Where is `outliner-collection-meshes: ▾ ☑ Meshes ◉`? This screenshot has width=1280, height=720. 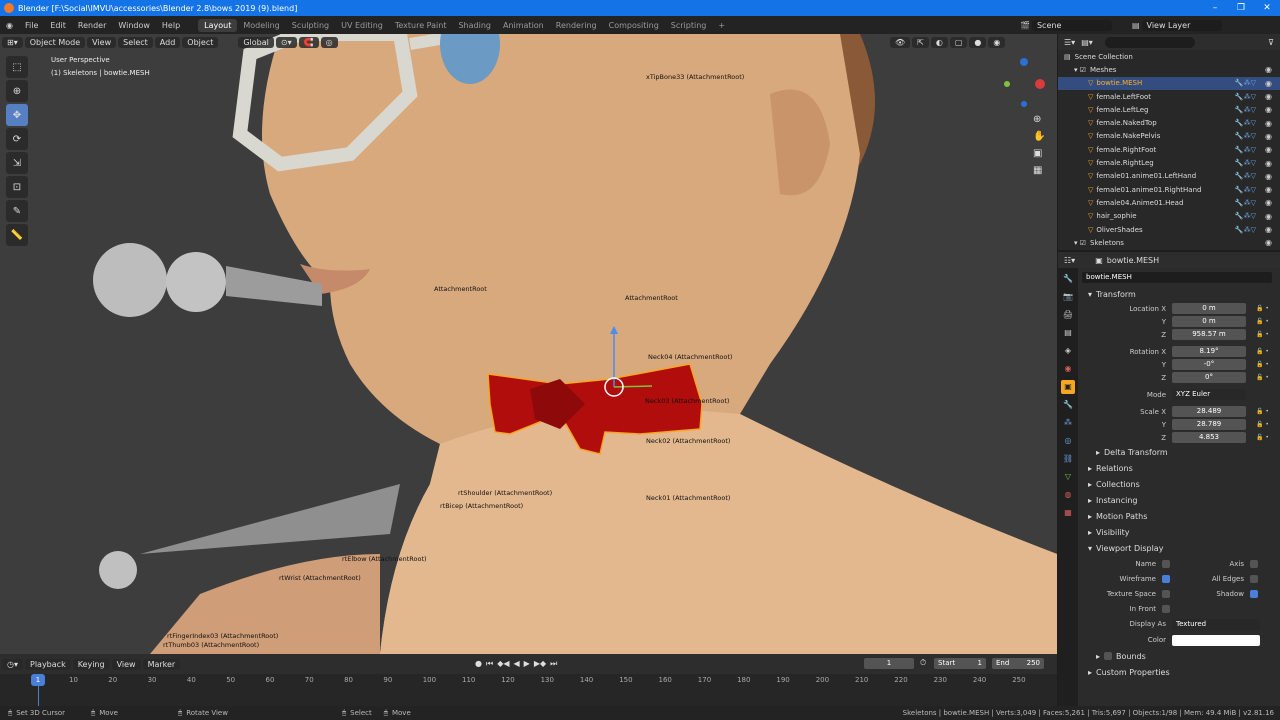 outliner-collection-meshes: ▾ ☑ Meshes ◉ is located at coordinates (1169, 69).